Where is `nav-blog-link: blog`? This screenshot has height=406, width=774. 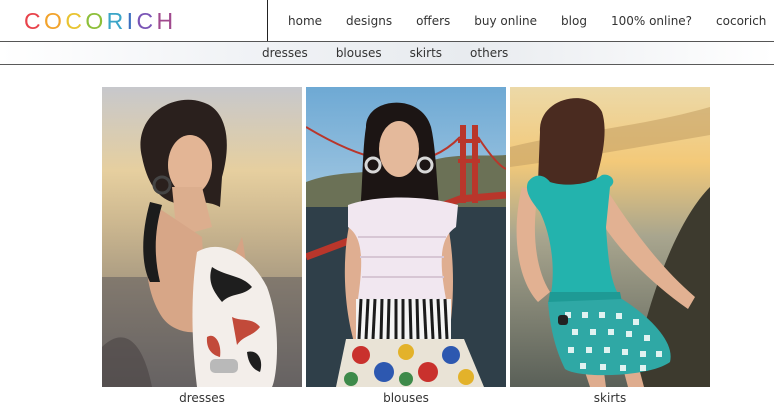
nav-blog-link: blog is located at coordinates (574, 21).